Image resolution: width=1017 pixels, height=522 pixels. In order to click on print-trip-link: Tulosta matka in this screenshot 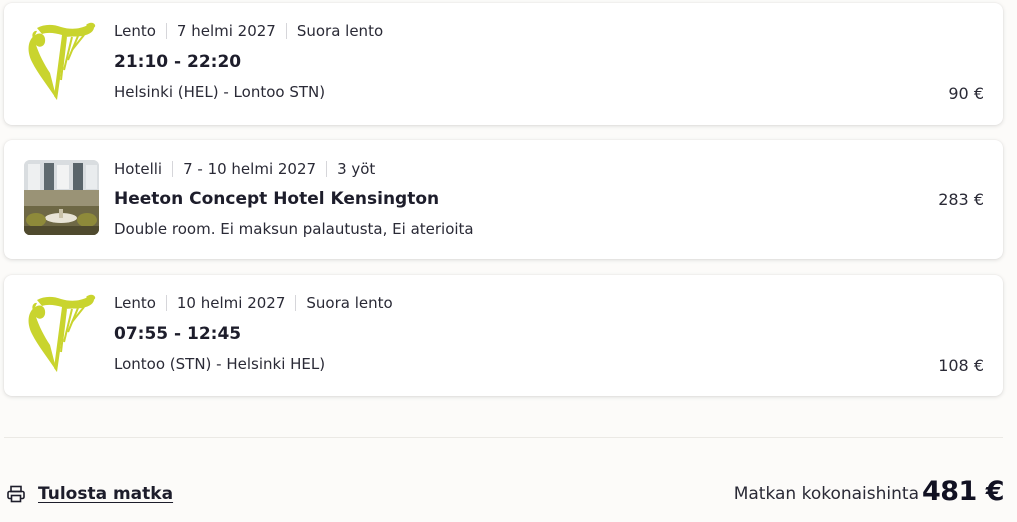, I will do `click(105, 494)`.